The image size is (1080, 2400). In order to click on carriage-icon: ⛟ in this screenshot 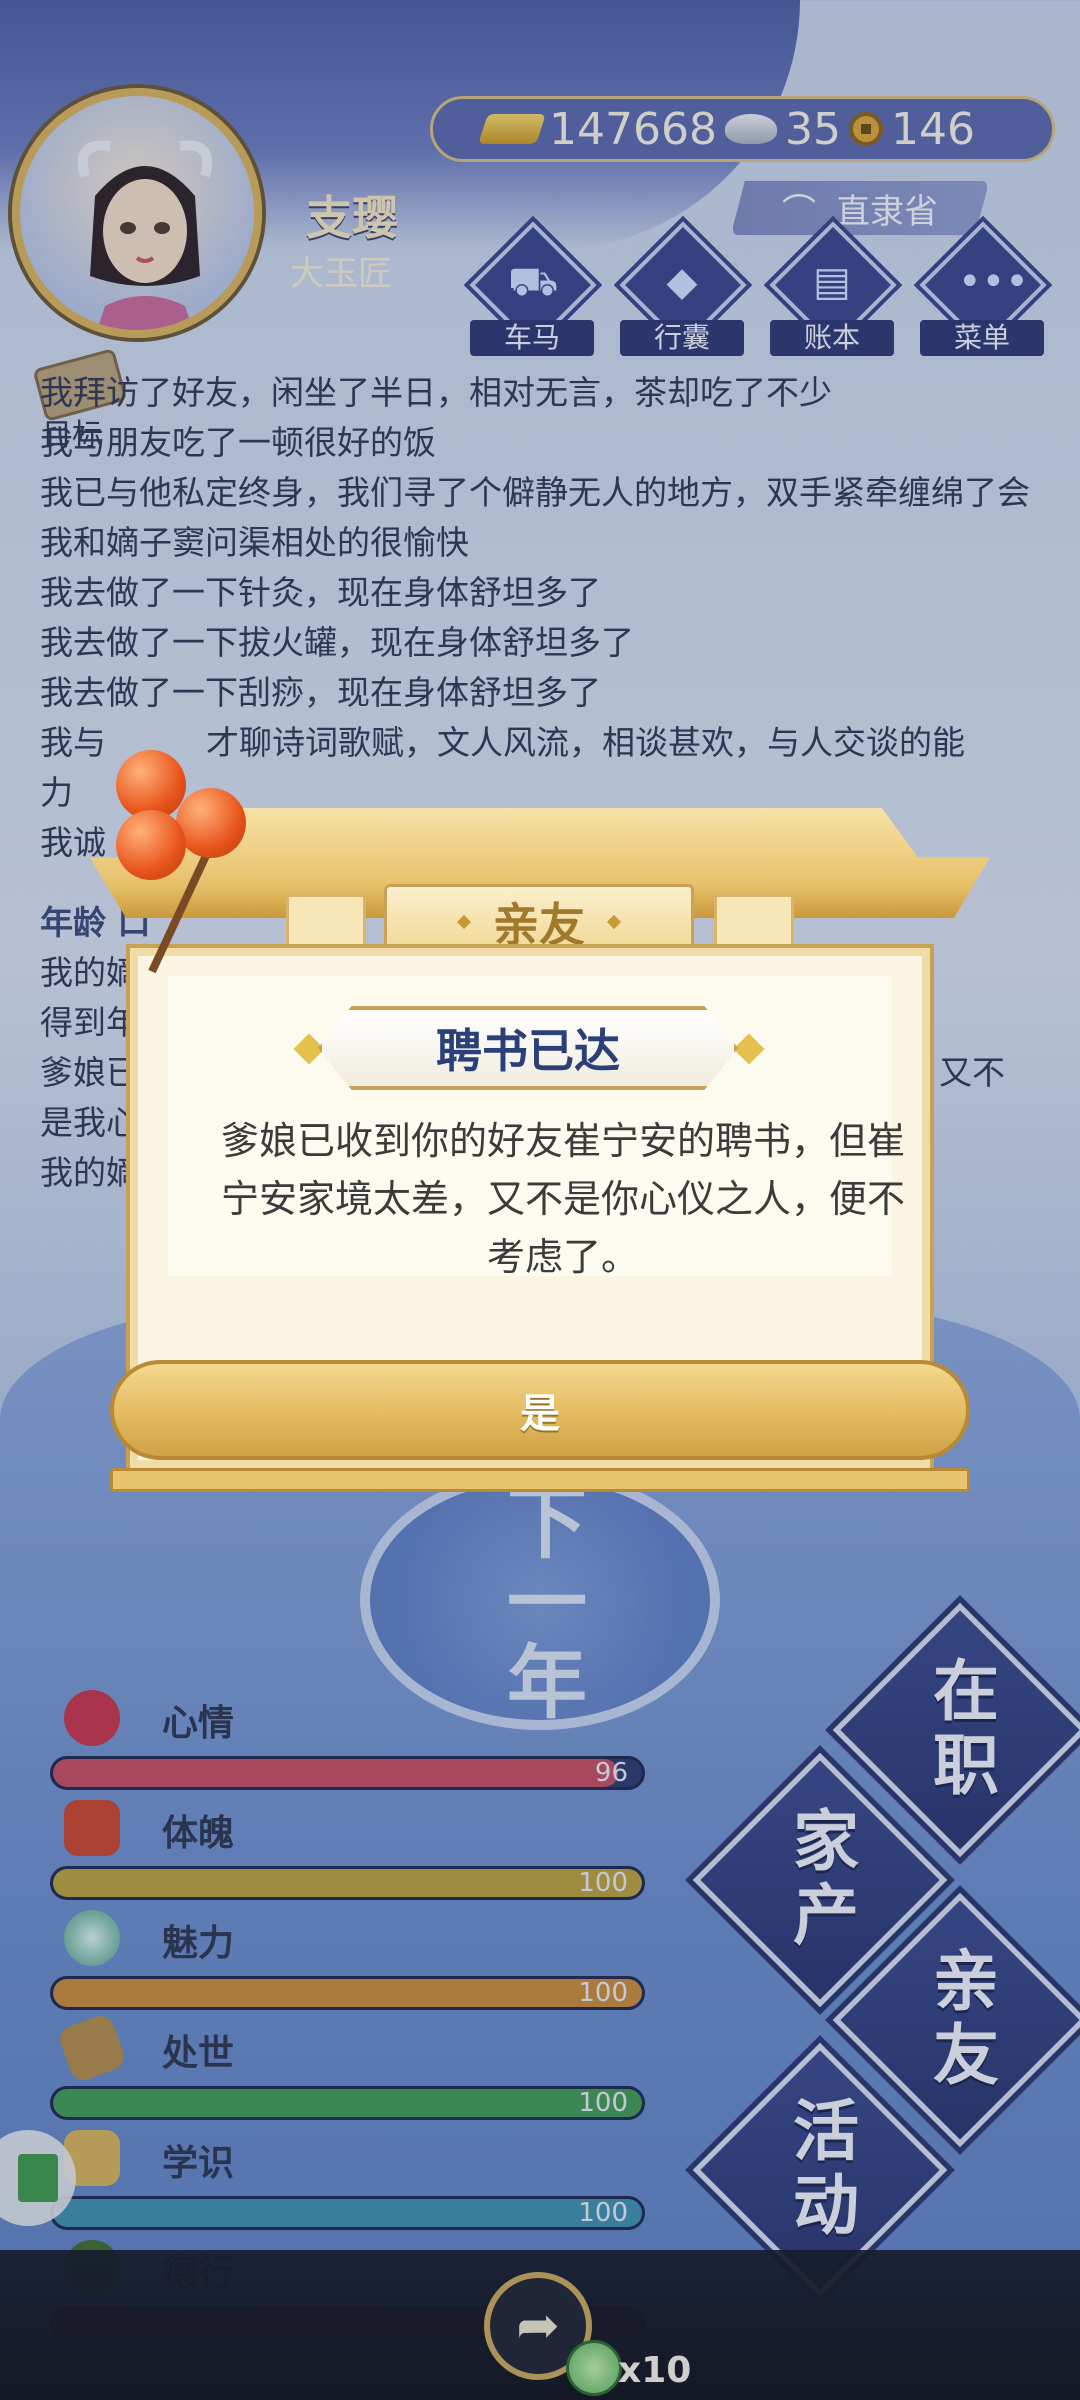, I will do `click(533, 282)`.